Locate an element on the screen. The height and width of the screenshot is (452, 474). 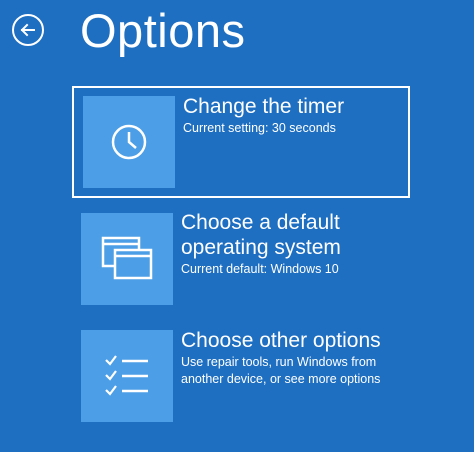
change-timer-tile is located at coordinates (129, 142).